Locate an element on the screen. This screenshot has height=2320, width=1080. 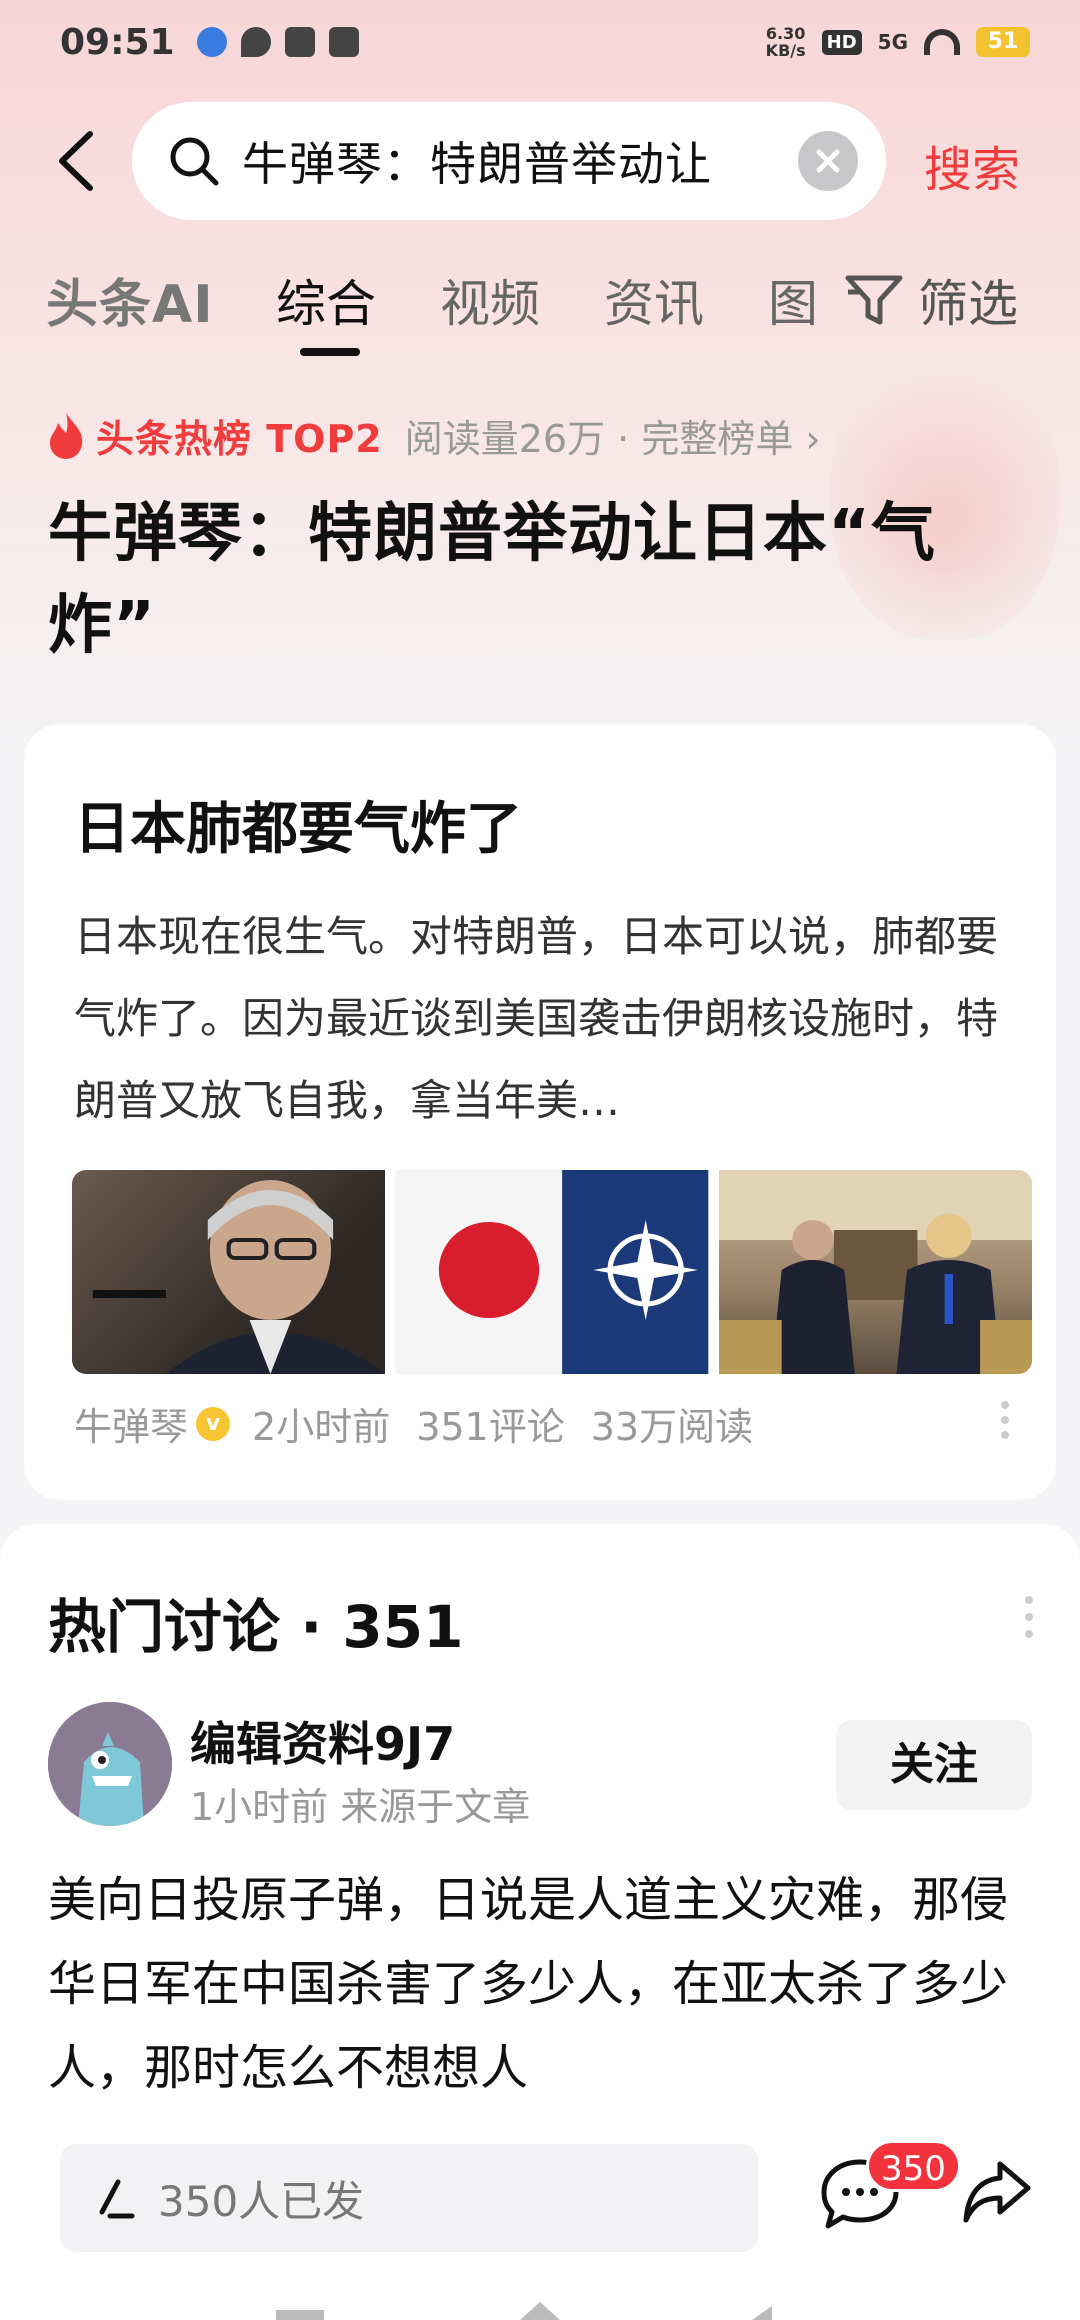
battery-icon: 51 is located at coordinates (1003, 42).